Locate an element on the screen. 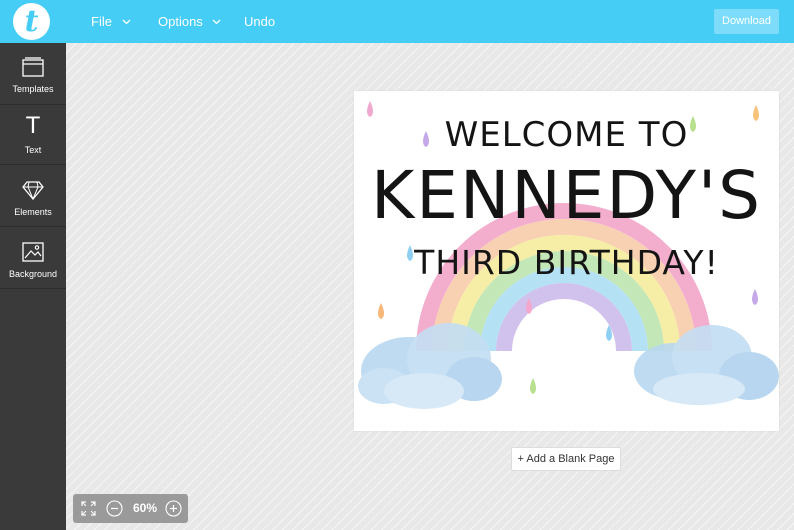 The height and width of the screenshot is (530, 794). file-menu: File is located at coordinates (111, 21).